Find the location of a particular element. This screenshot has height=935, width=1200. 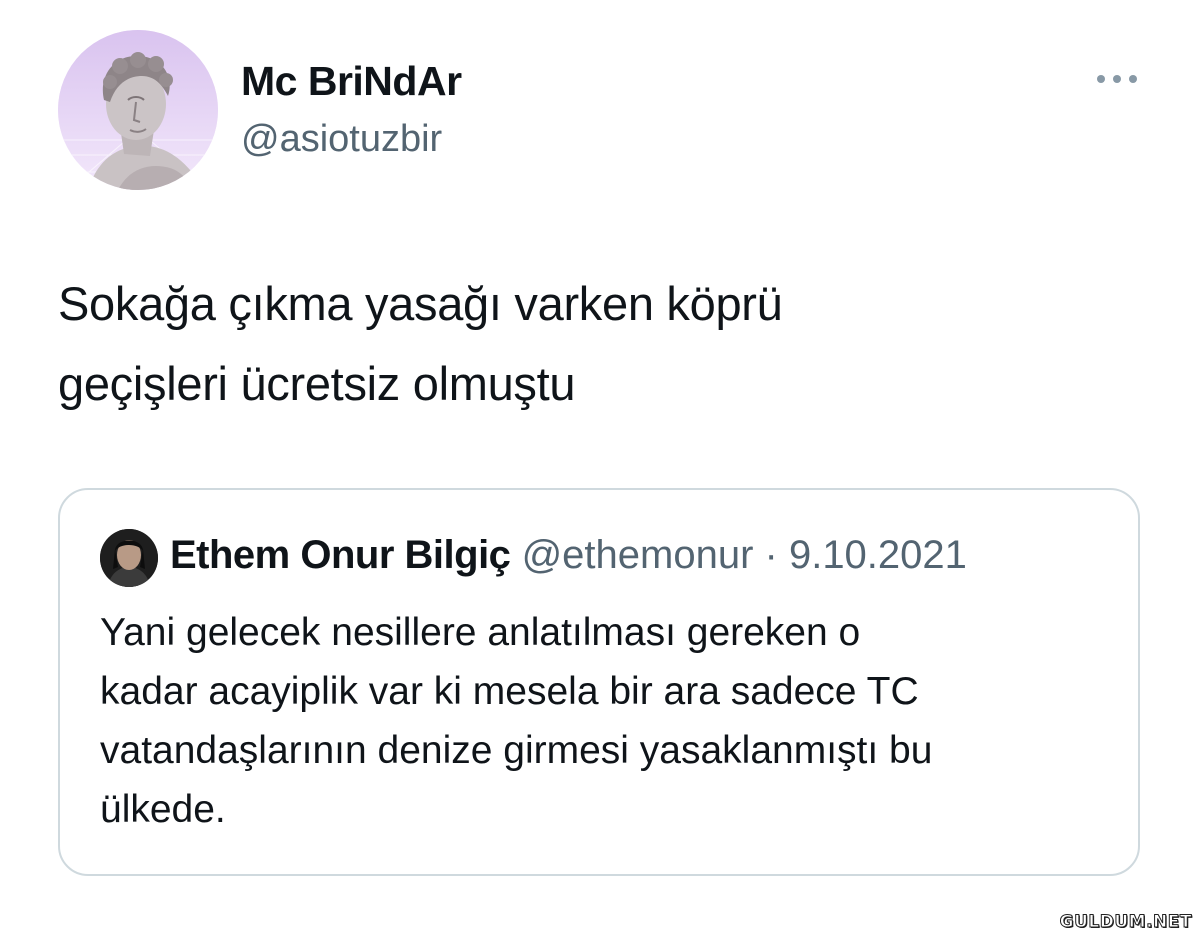

more-options-button is located at coordinates (1117, 79).